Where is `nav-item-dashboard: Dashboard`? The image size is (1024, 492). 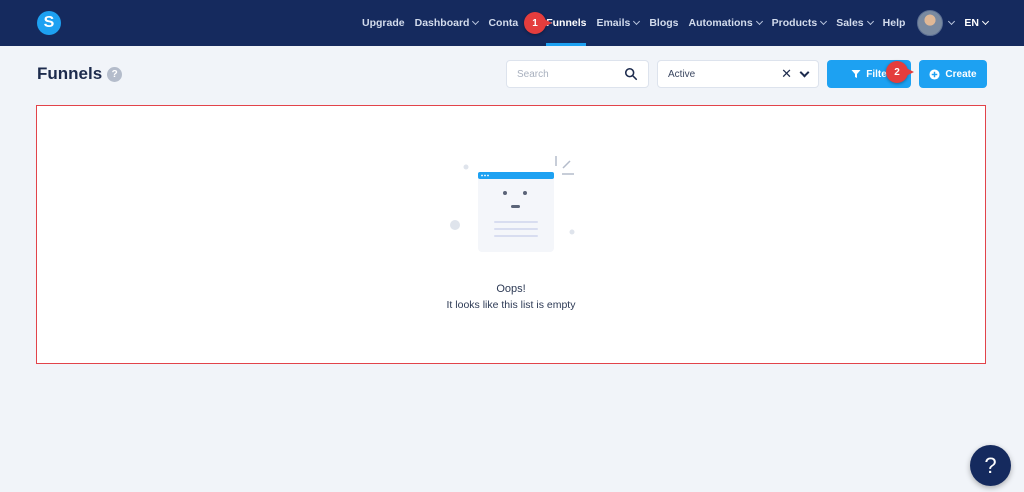 nav-item-dashboard: Dashboard is located at coordinates (447, 23).